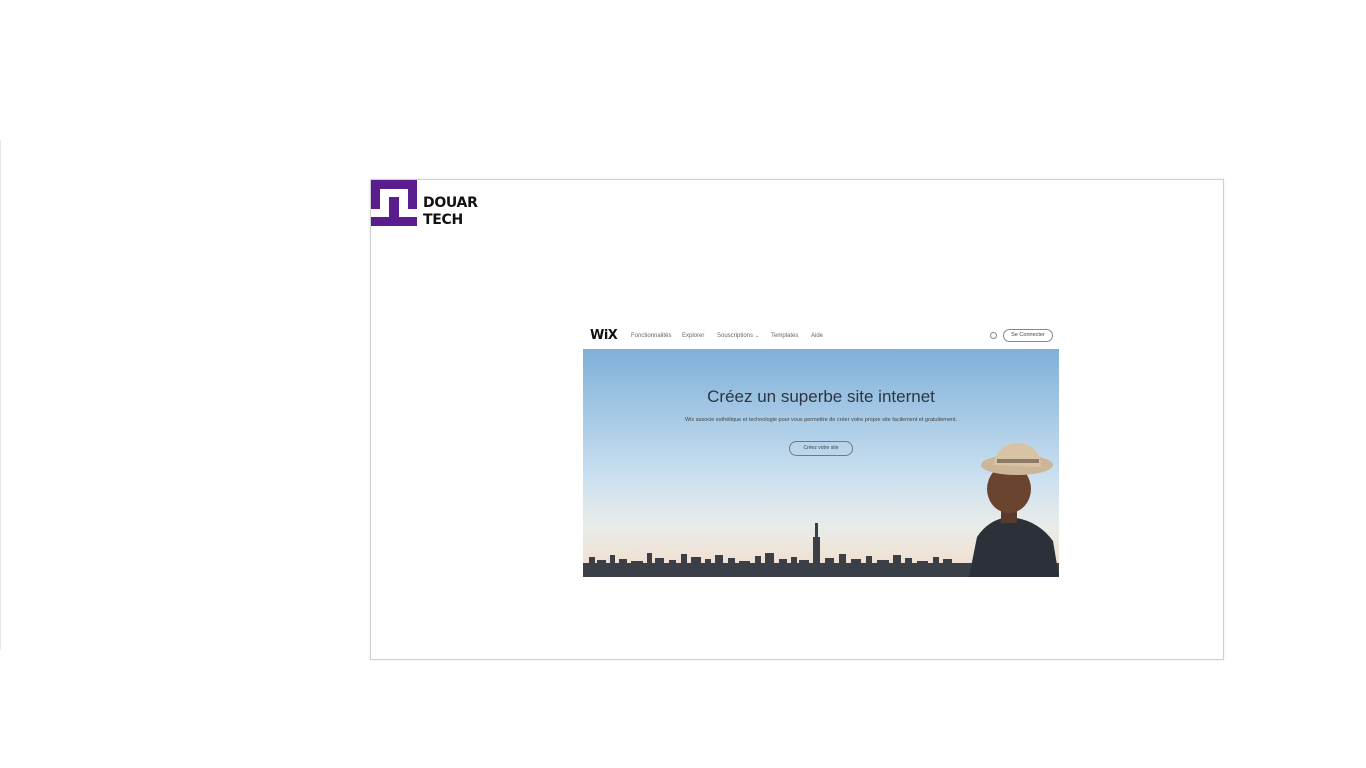  What do you see at coordinates (817, 336) in the screenshot?
I see `nav-aide: Aide` at bounding box center [817, 336].